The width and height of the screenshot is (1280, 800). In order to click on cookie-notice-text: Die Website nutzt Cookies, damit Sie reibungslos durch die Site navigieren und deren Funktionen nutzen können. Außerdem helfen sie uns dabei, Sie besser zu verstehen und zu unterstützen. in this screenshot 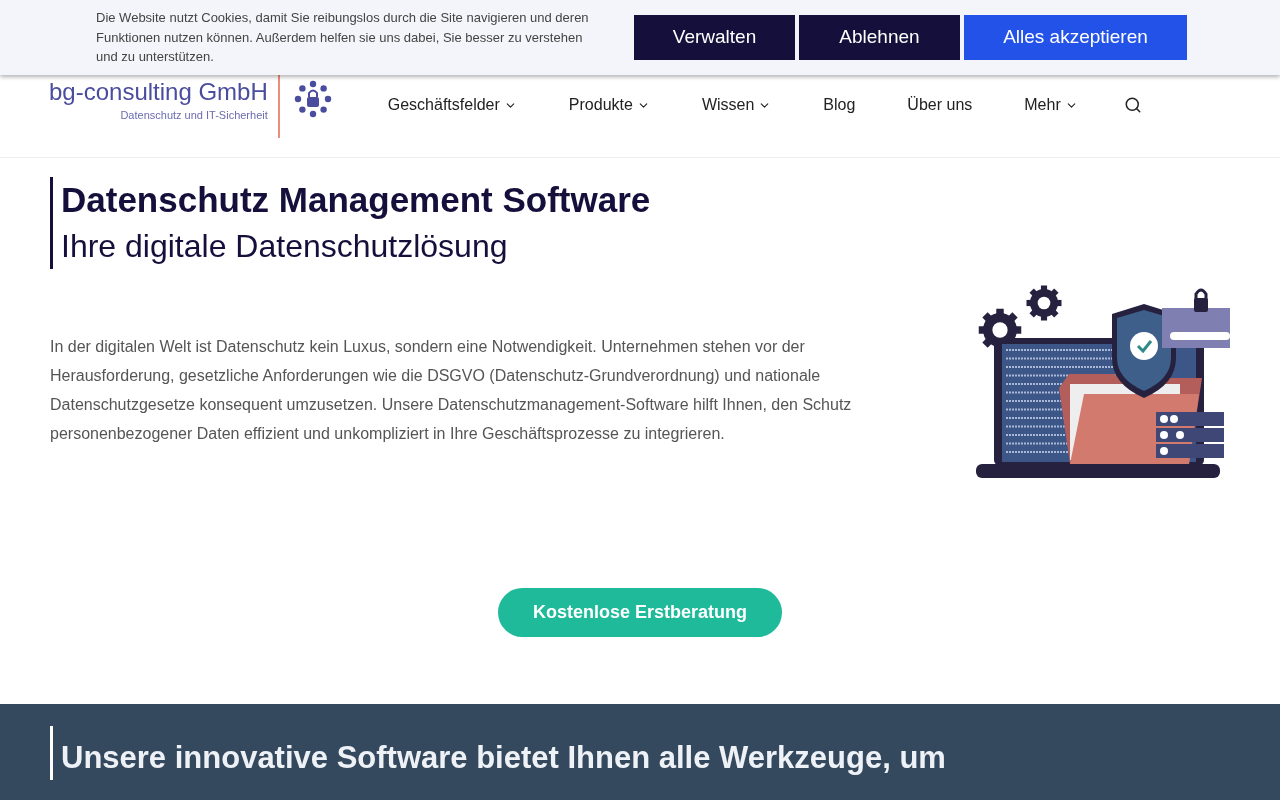, I will do `click(343, 38)`.